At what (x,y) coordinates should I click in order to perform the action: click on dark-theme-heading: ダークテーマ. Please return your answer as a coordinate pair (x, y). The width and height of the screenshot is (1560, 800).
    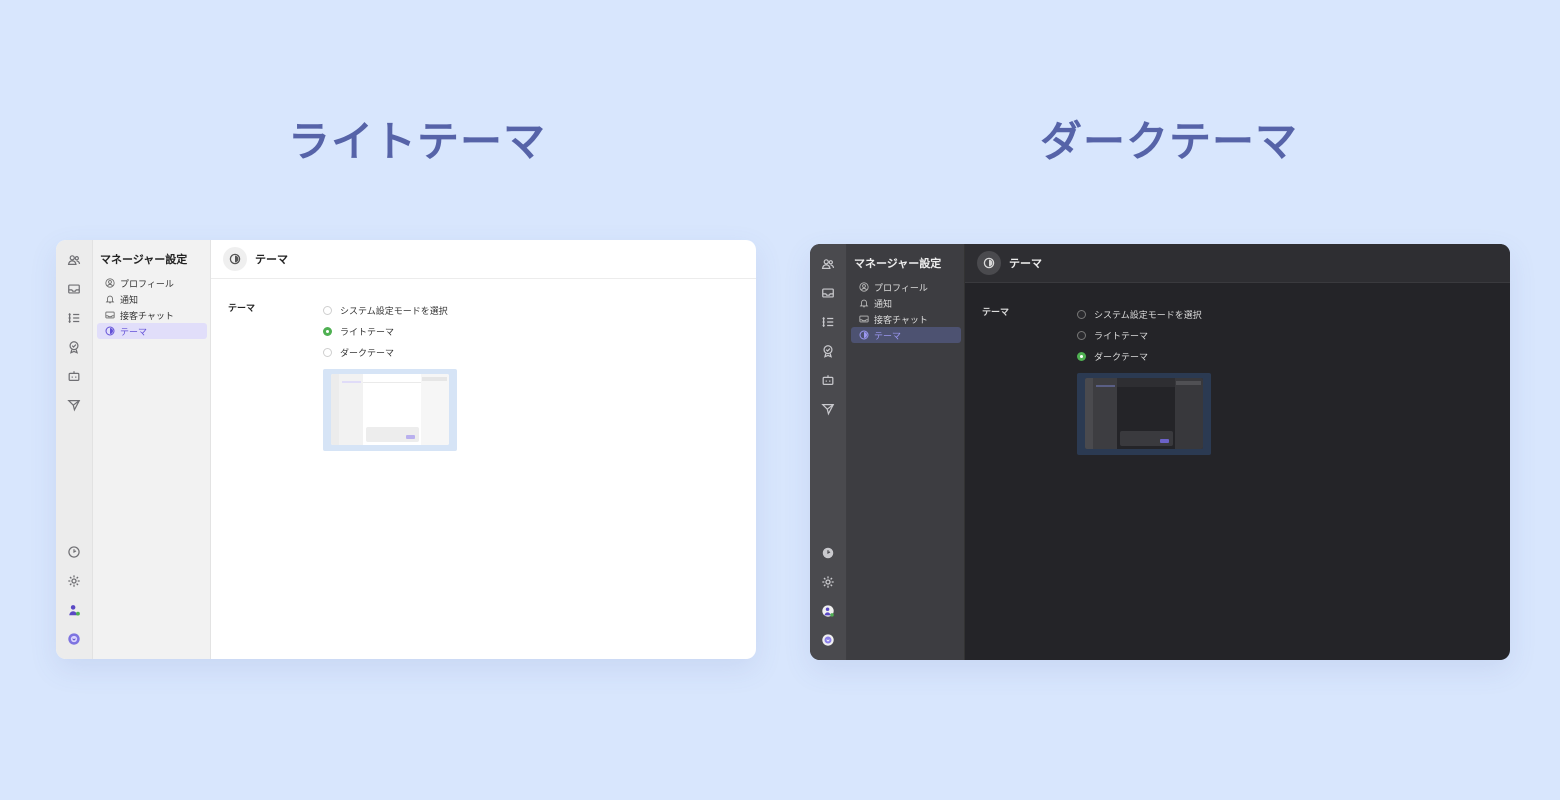
    Looking at the image, I should click on (1169, 141).